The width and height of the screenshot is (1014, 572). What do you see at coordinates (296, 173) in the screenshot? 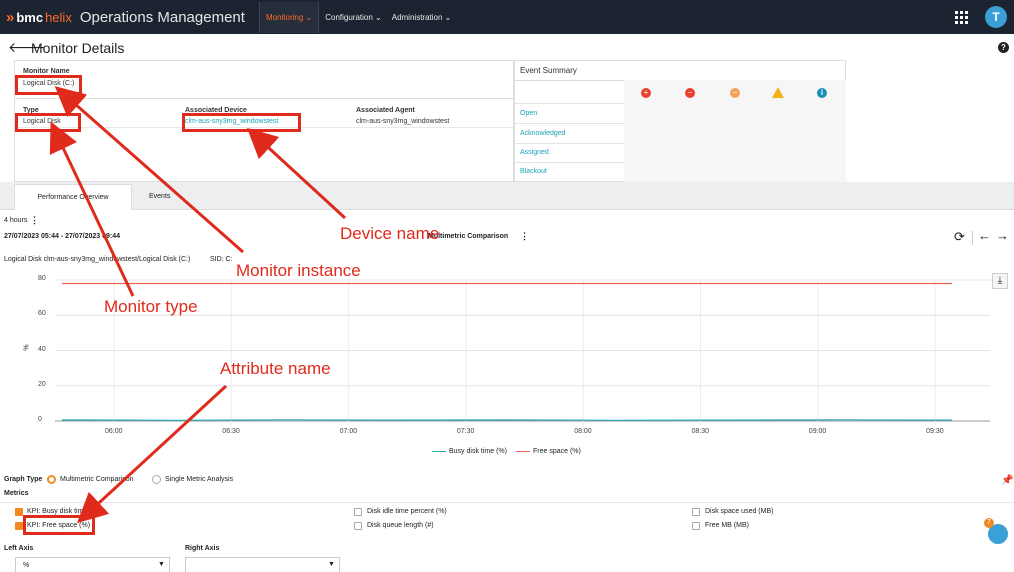
I see `arrow-device` at bounding box center [296, 173].